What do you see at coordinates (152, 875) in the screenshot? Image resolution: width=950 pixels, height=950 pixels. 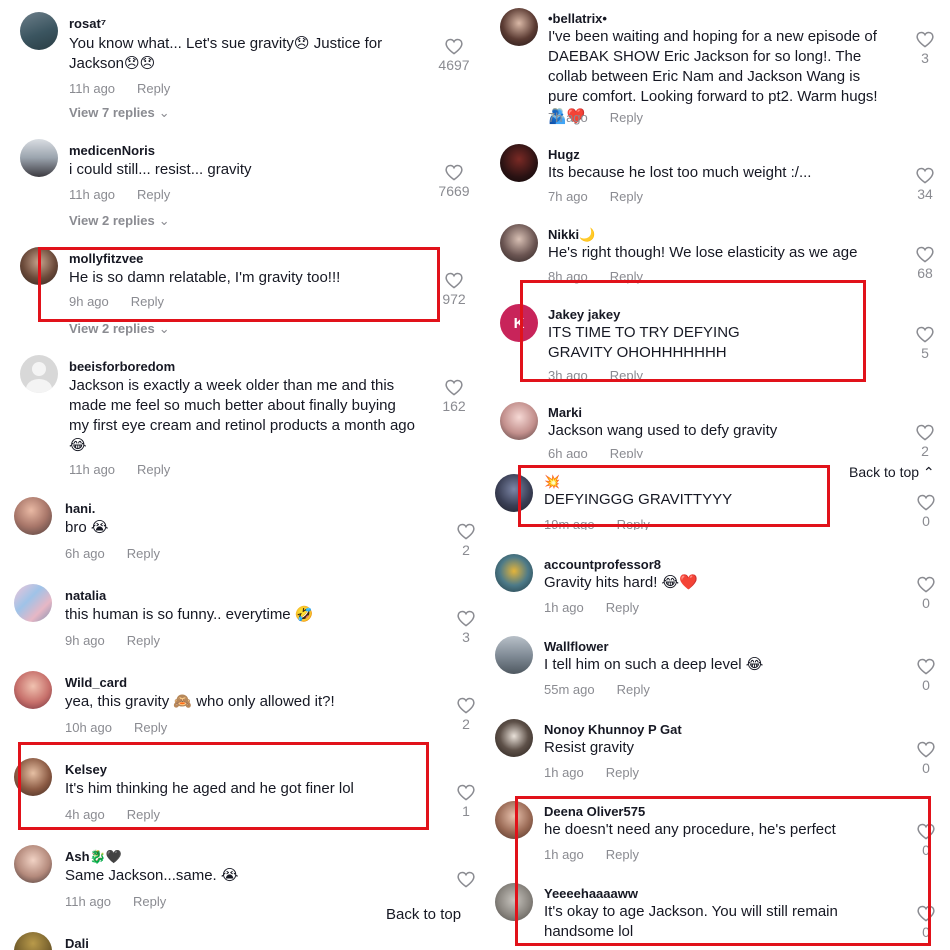 I see `comment-text: Same Jackson...same. 😭` at bounding box center [152, 875].